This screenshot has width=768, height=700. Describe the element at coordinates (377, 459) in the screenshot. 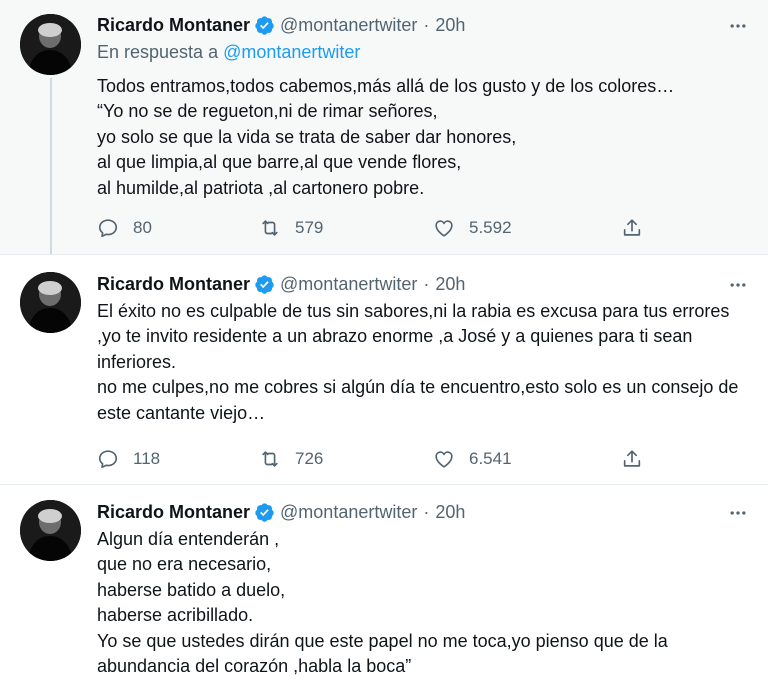

I see `tweet-actions: 118 726 6.541` at that location.